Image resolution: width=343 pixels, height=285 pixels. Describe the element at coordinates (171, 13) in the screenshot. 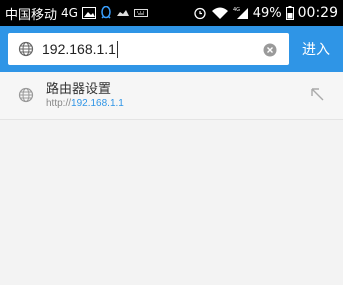

I see `status-bar: 中国移动 4G 4G 49% 00:29` at that location.